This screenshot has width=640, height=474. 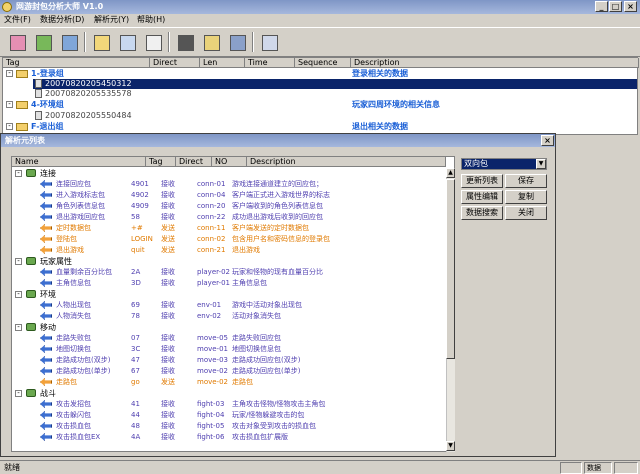 What do you see at coordinates (62, 20) in the screenshot?
I see `menu-data-analysis: 数据分析(D)` at bounding box center [62, 20].